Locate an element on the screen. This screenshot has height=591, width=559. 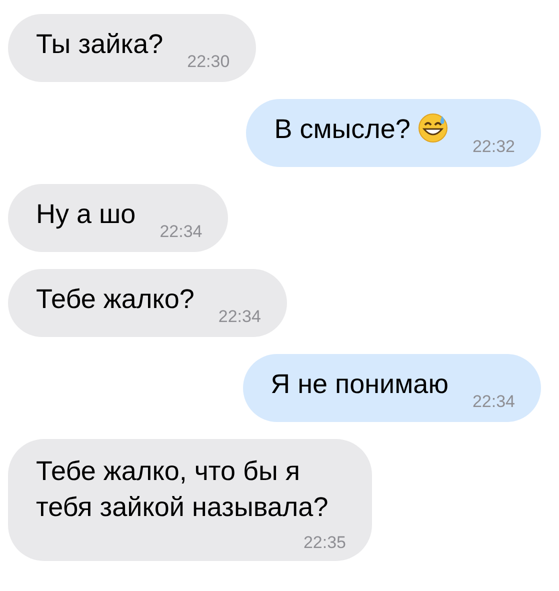
message-text: В смысле? is located at coordinates (342, 129).